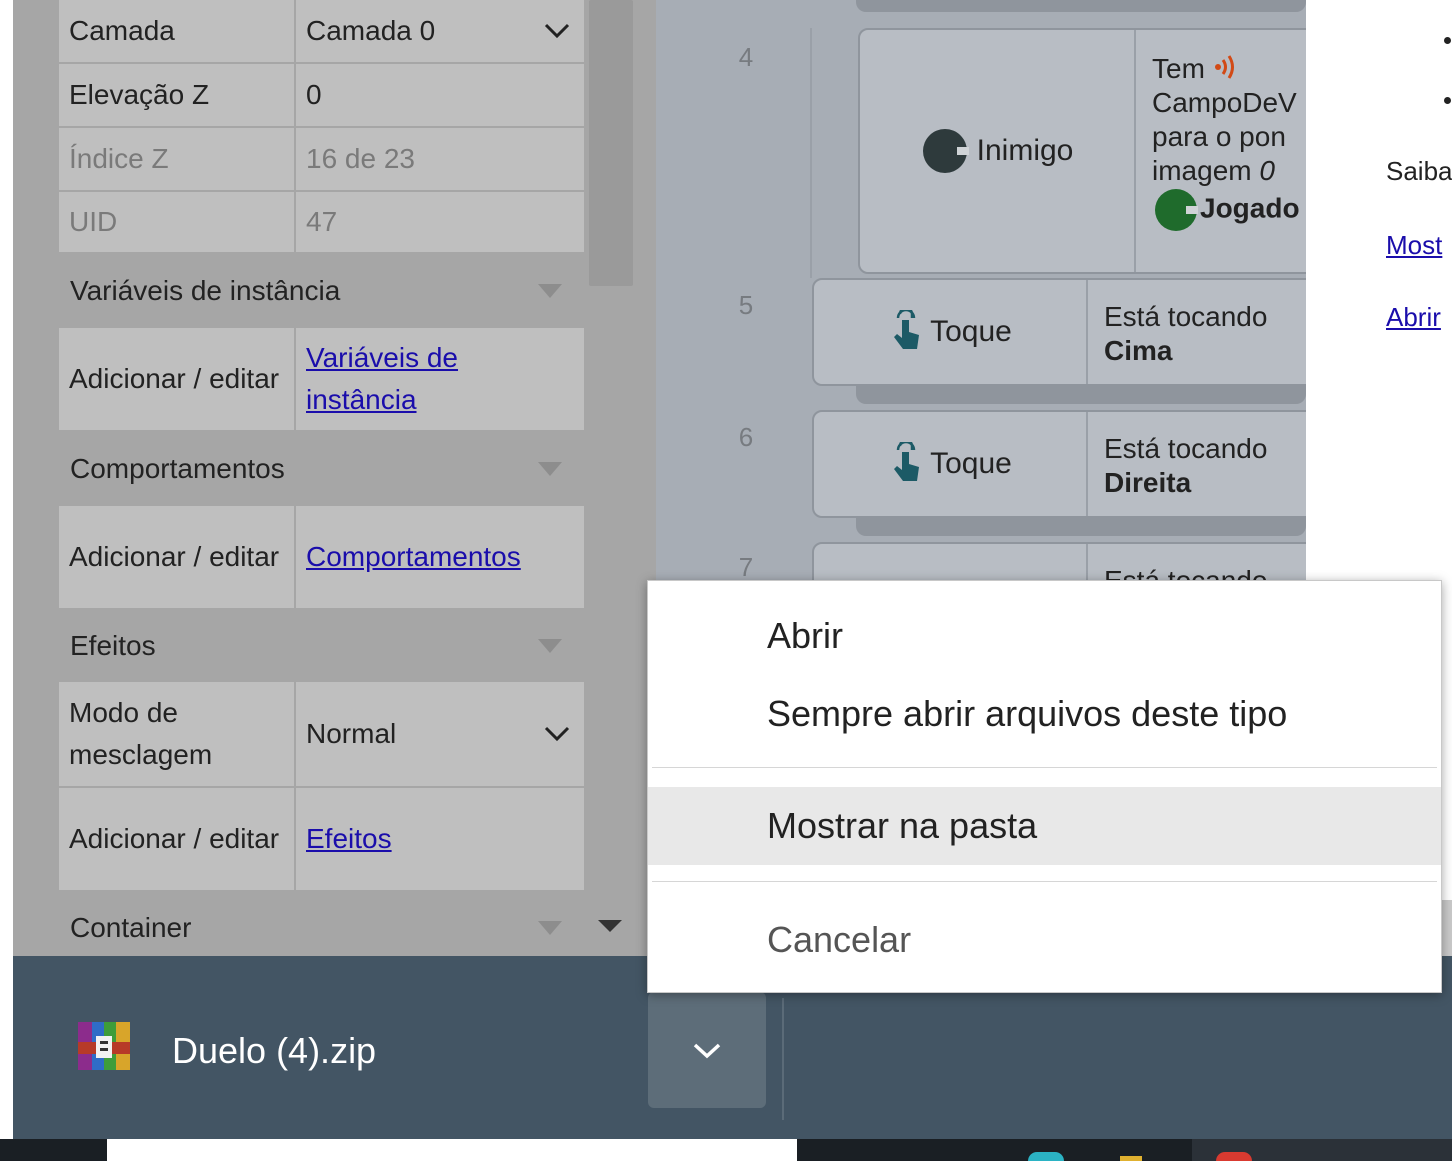  I want to click on prop-key: Elevação Z, so click(177, 95).